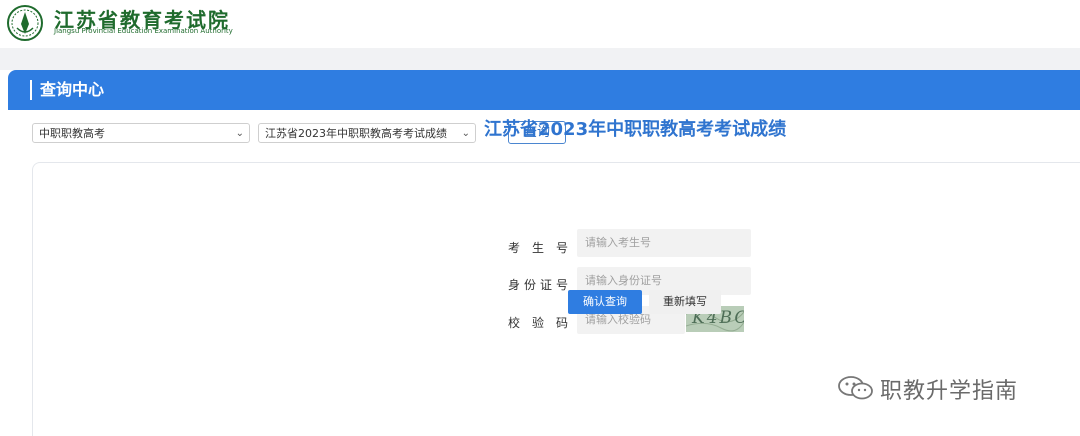 Image resolution: width=1080 pixels, height=436 pixels. Describe the element at coordinates (25, 23) in the screenshot. I see `education-authority-emblem-icon` at that location.